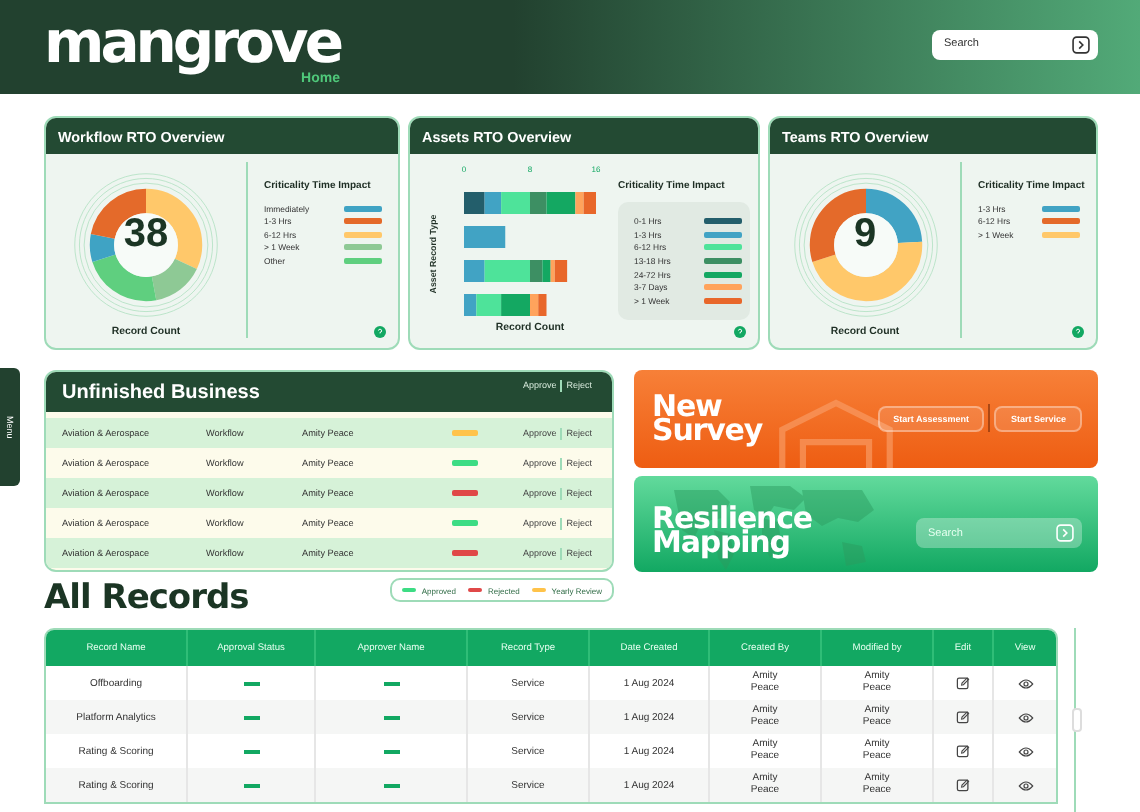  I want to click on arrow-right-icon, so click(1081, 44).